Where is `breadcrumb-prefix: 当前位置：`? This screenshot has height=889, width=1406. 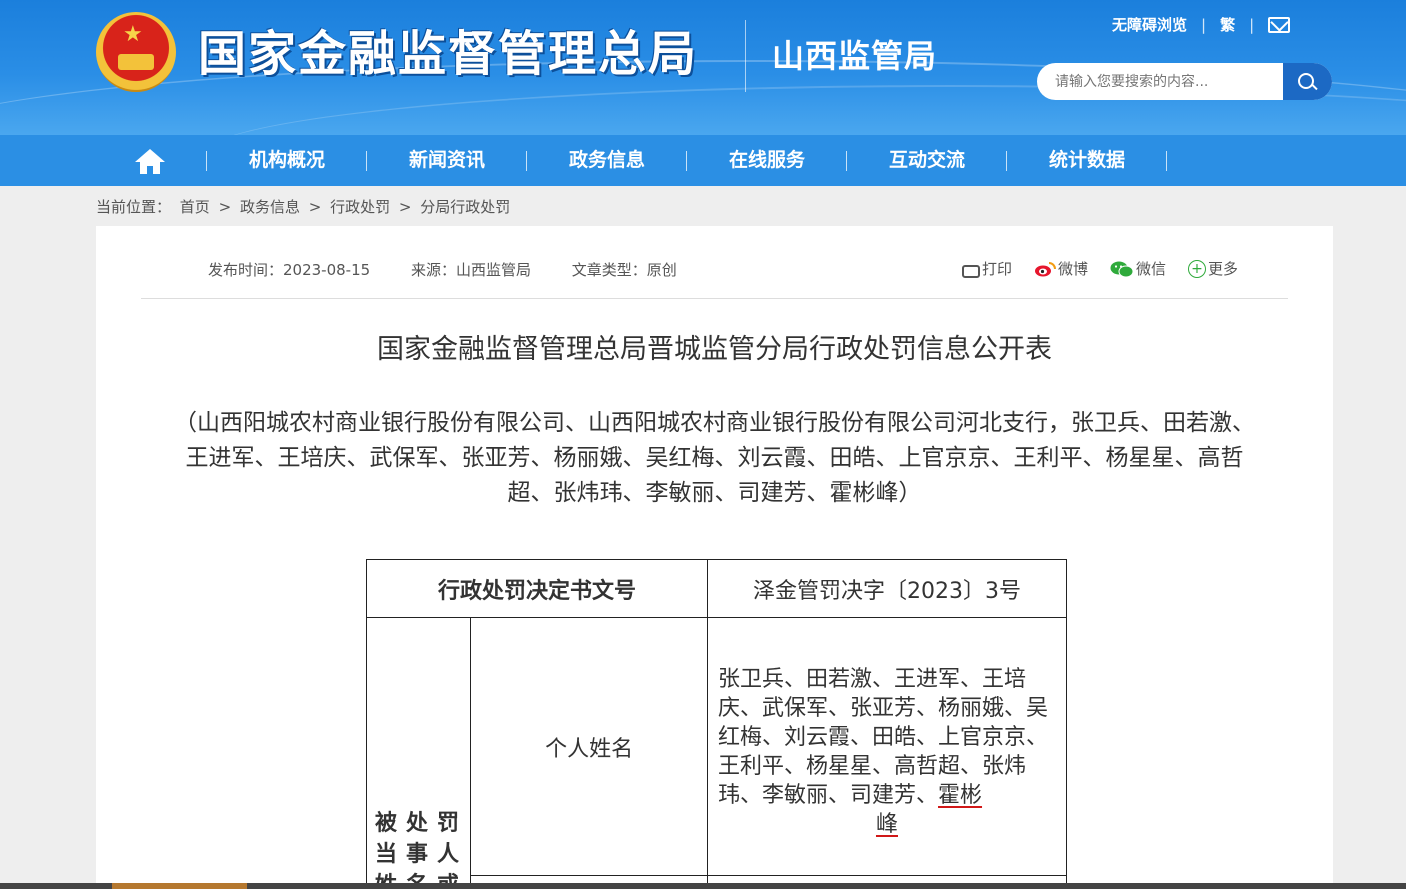 breadcrumb-prefix: 当前位置： is located at coordinates (134, 207).